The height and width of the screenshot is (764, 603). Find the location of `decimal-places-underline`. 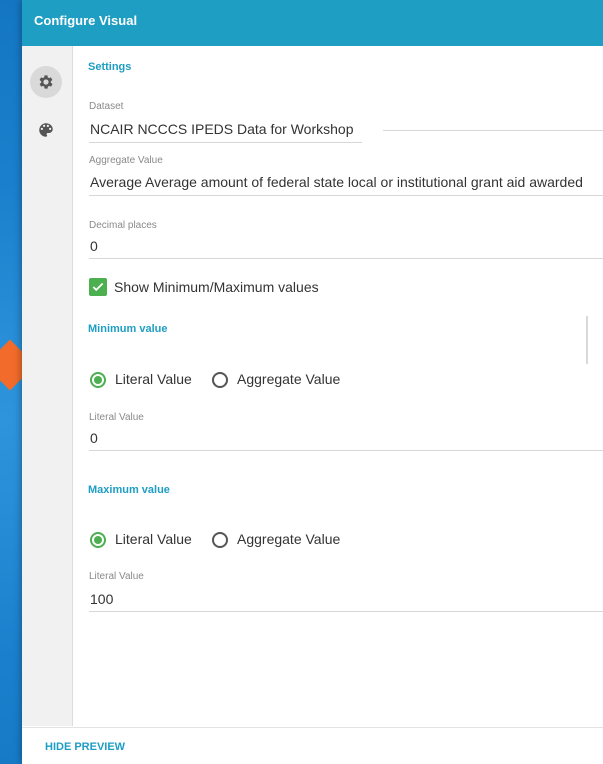

decimal-places-underline is located at coordinates (346, 258).